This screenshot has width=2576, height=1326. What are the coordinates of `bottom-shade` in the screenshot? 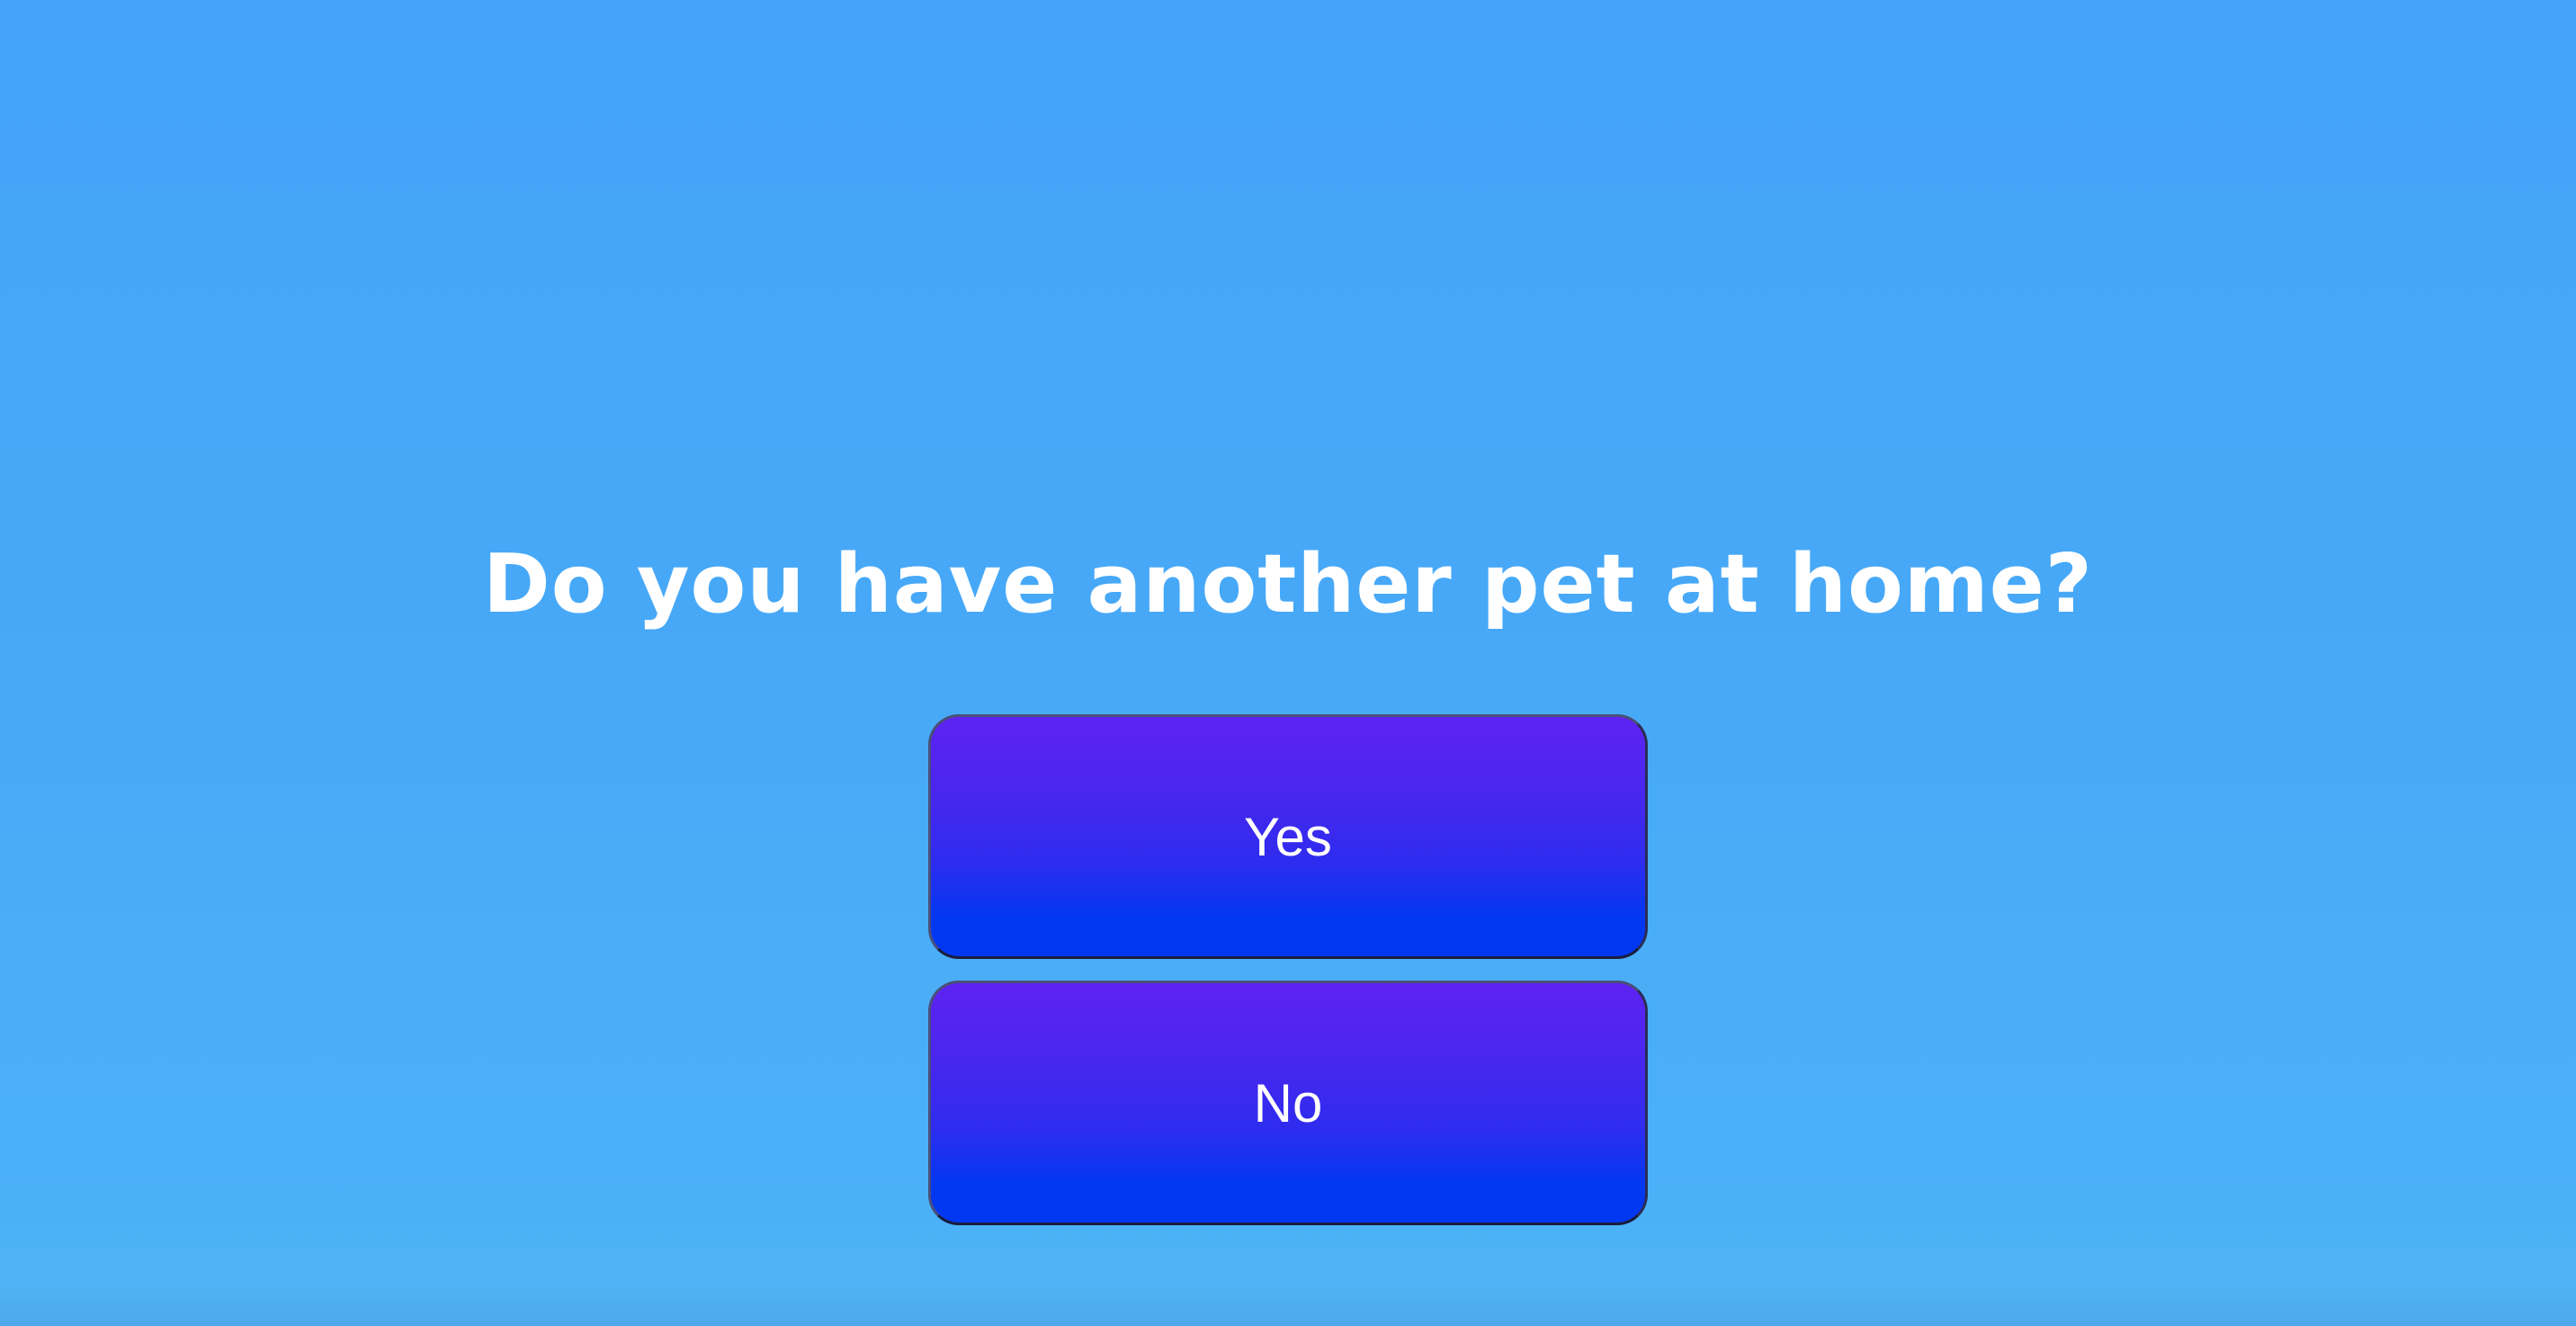 It's located at (1288, 1303).